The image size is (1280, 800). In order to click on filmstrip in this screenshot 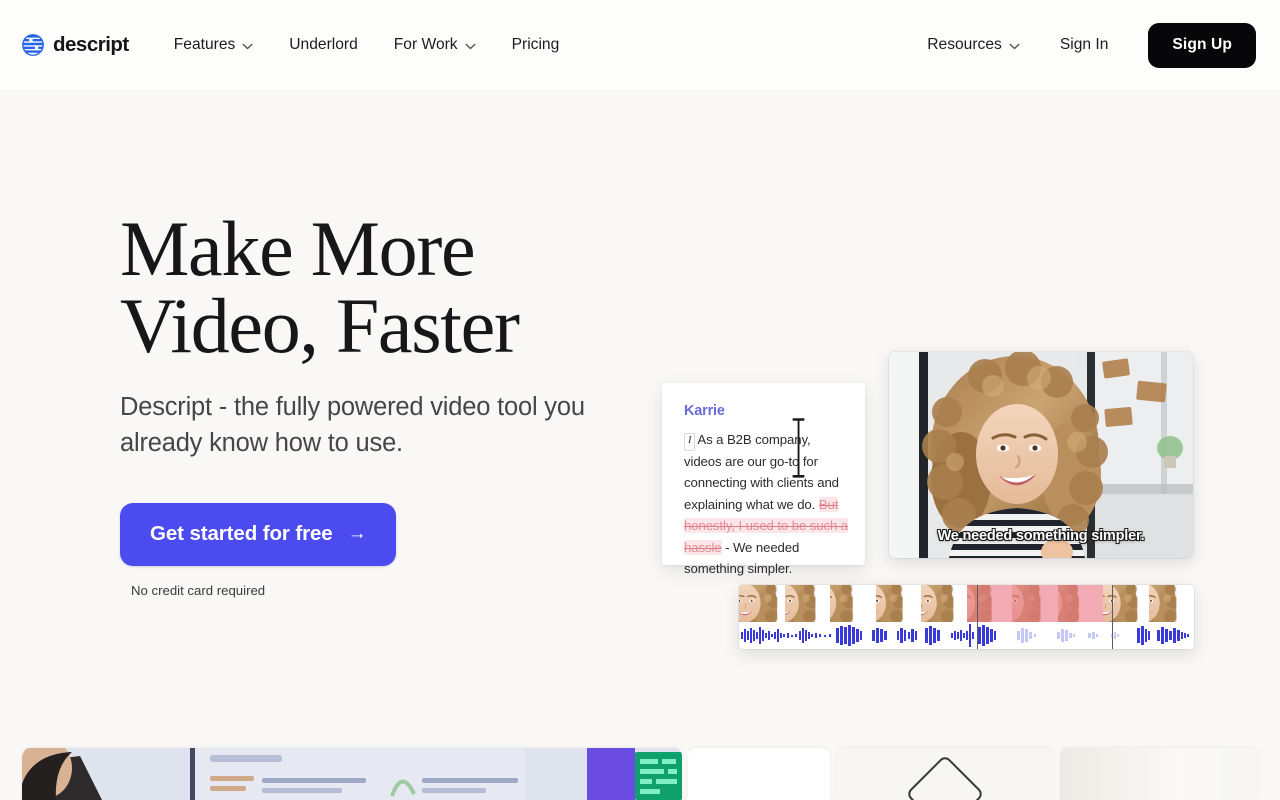, I will do `click(966, 603)`.